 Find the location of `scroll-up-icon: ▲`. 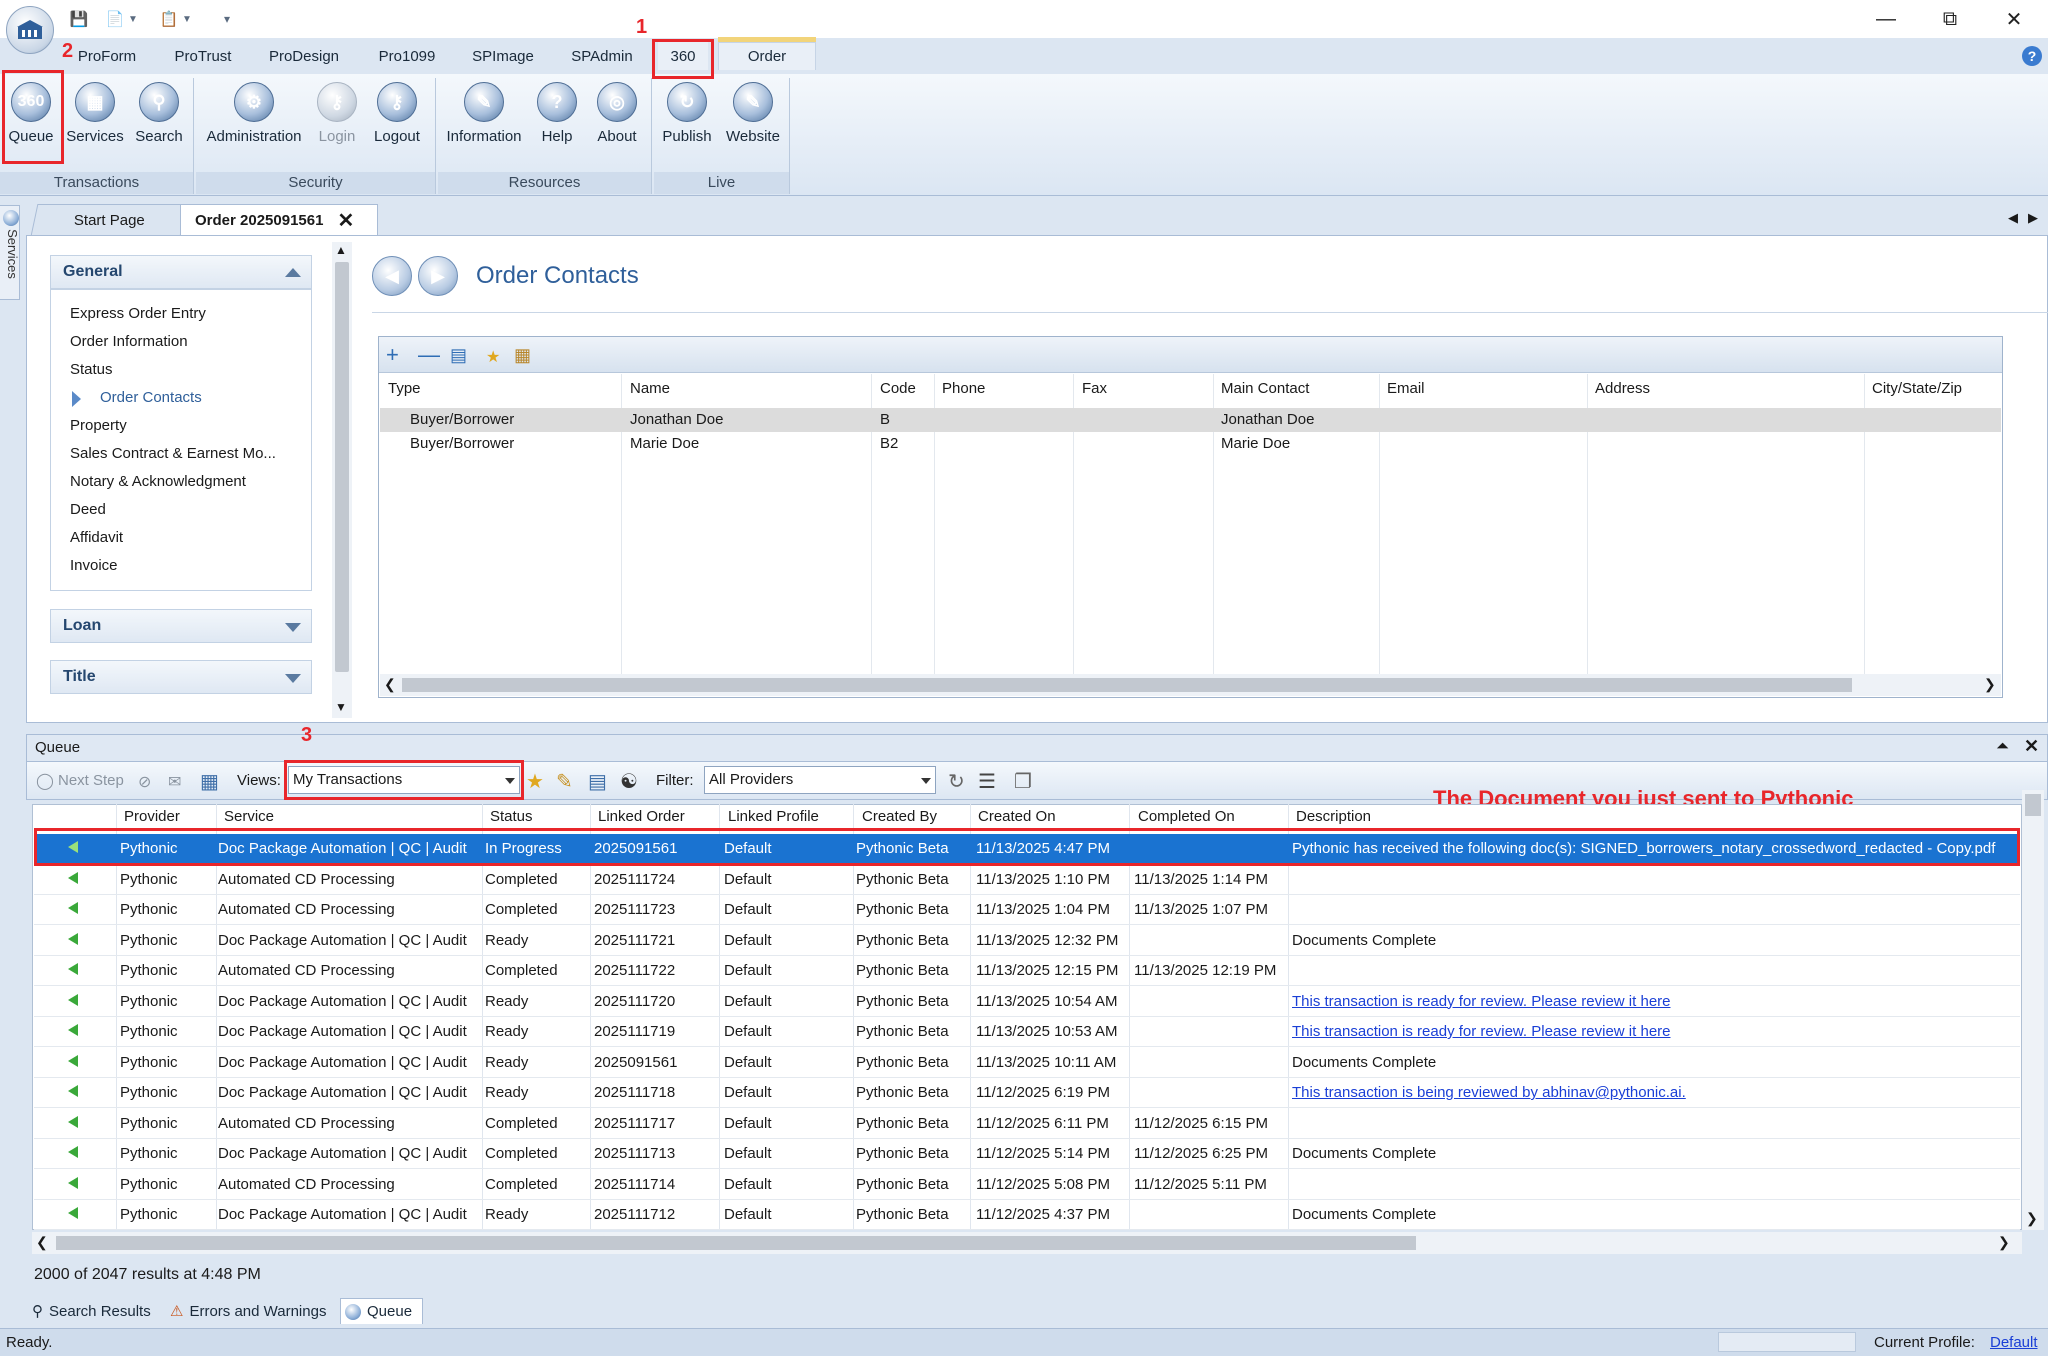

scroll-up-icon: ▲ is located at coordinates (341, 250).